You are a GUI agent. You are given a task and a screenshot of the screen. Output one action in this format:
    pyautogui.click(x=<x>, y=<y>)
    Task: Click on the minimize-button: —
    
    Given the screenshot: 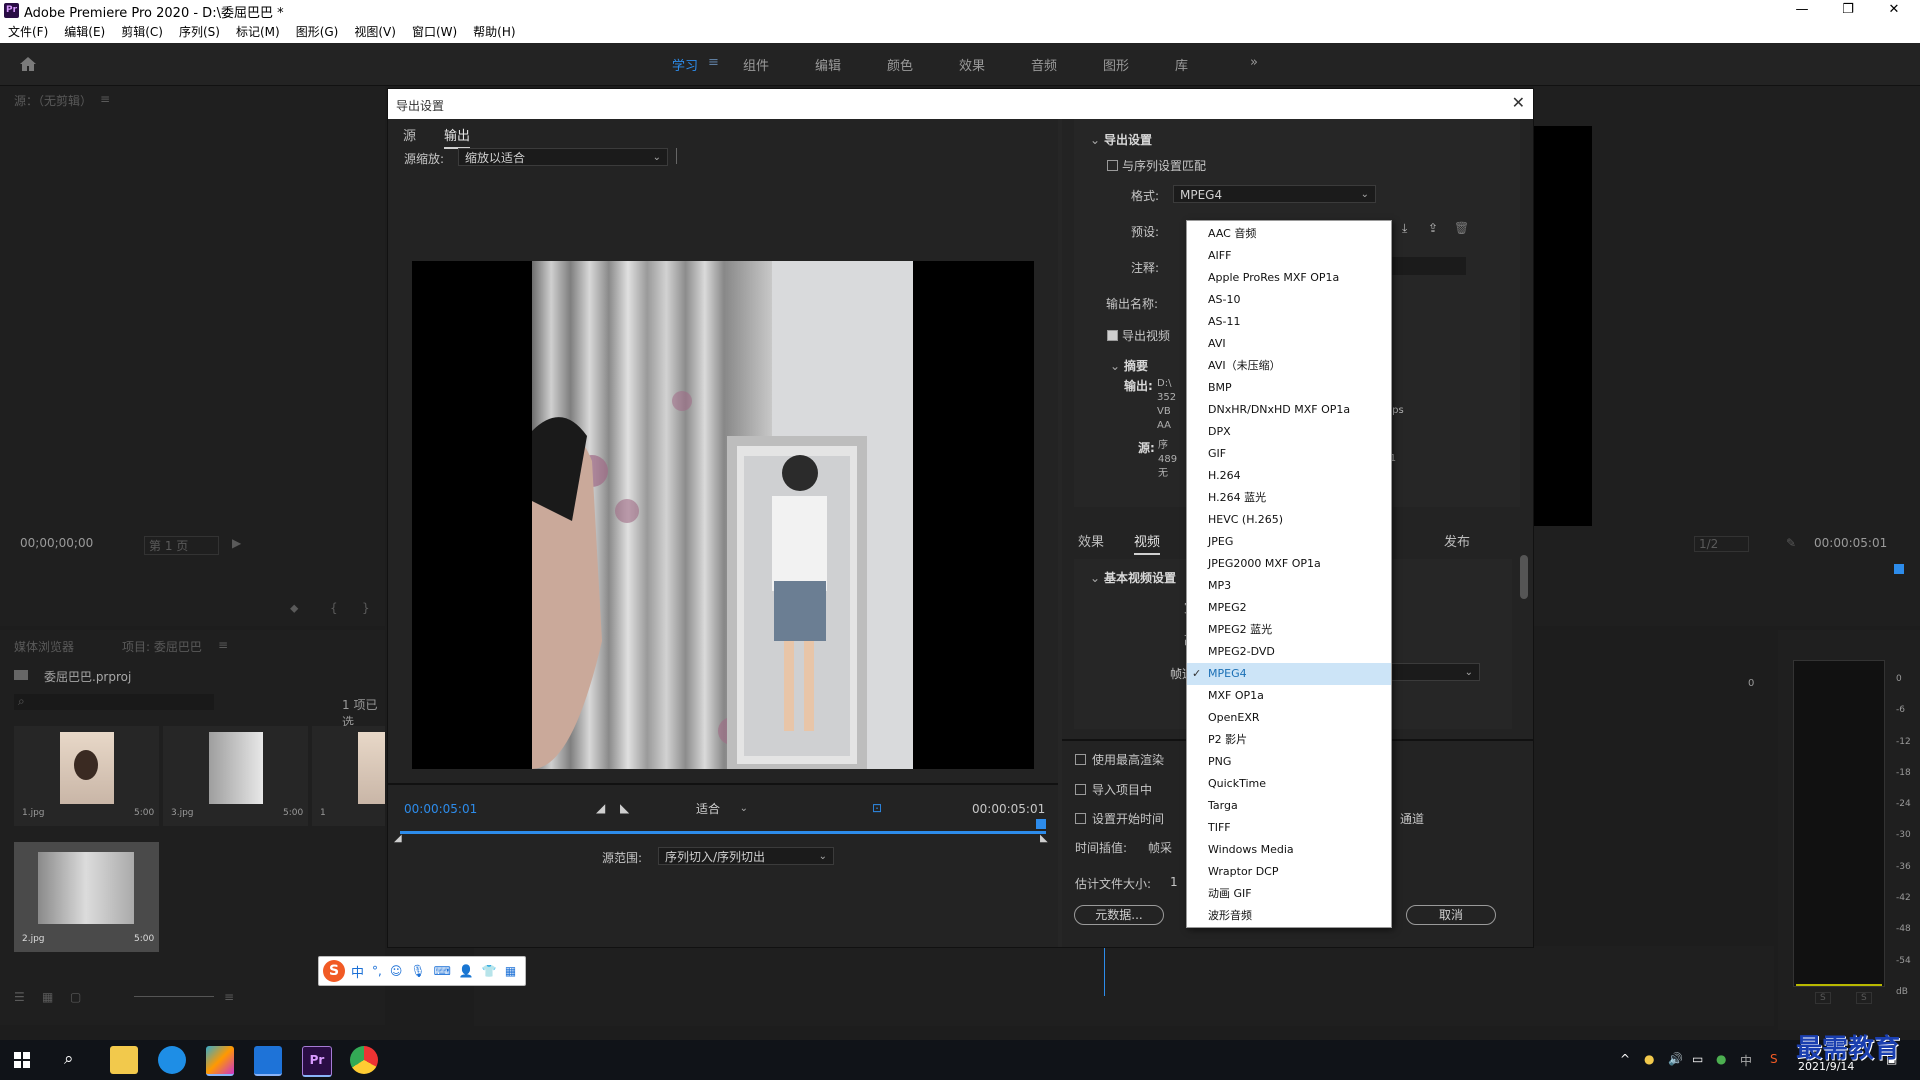 What is the action you would take?
    pyautogui.click(x=1802, y=11)
    